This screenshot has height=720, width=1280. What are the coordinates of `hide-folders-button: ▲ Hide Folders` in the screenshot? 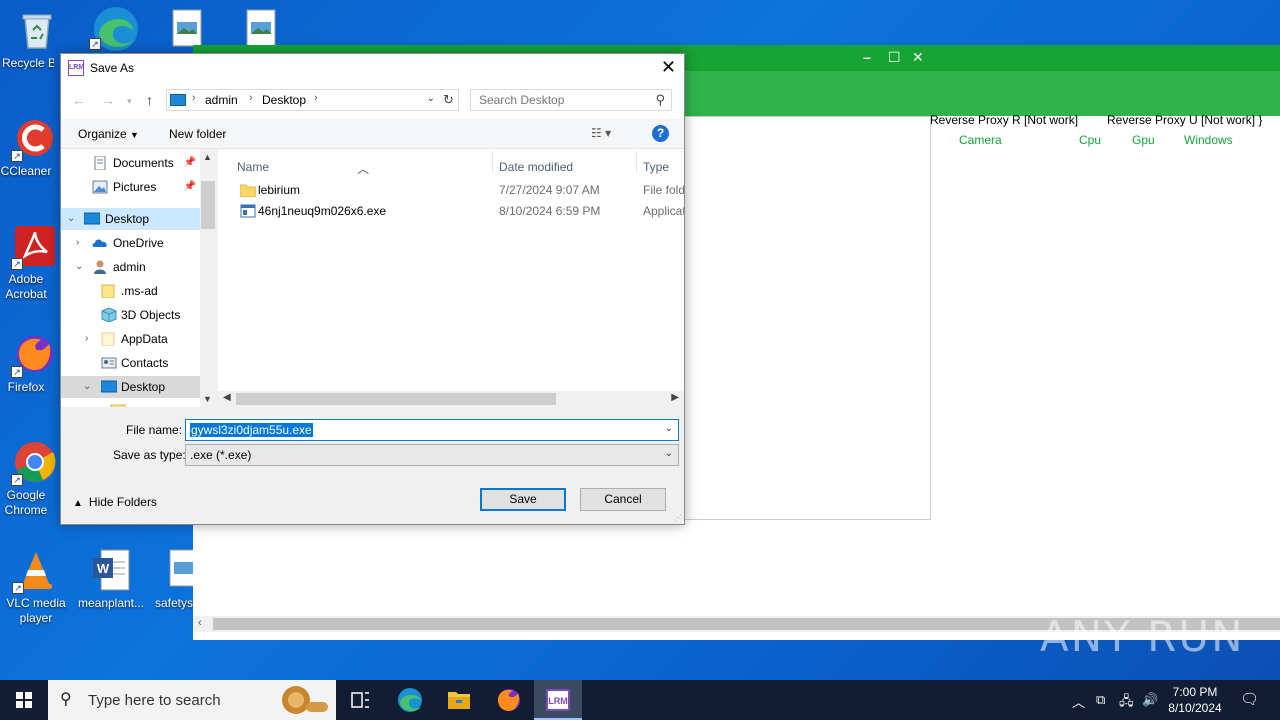 It's located at (115, 502).